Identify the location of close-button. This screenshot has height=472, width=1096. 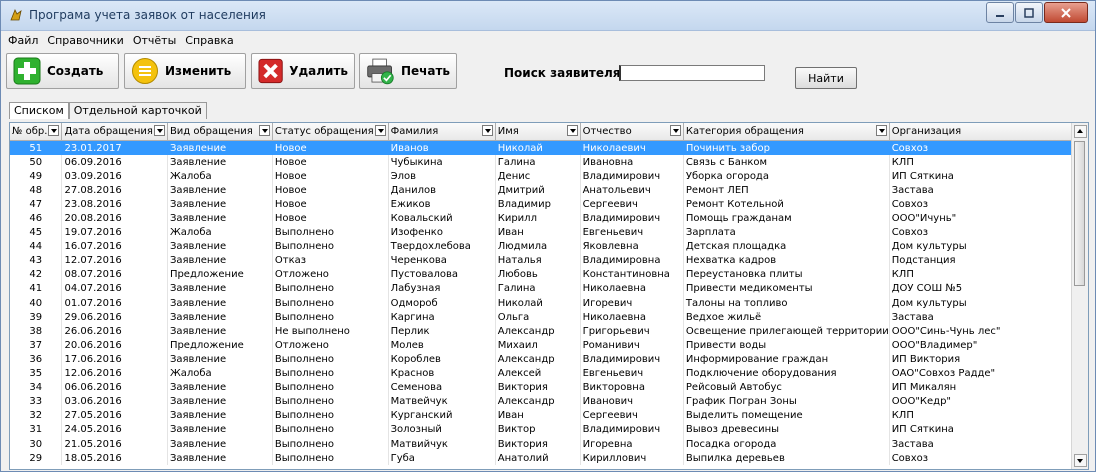
(1066, 12).